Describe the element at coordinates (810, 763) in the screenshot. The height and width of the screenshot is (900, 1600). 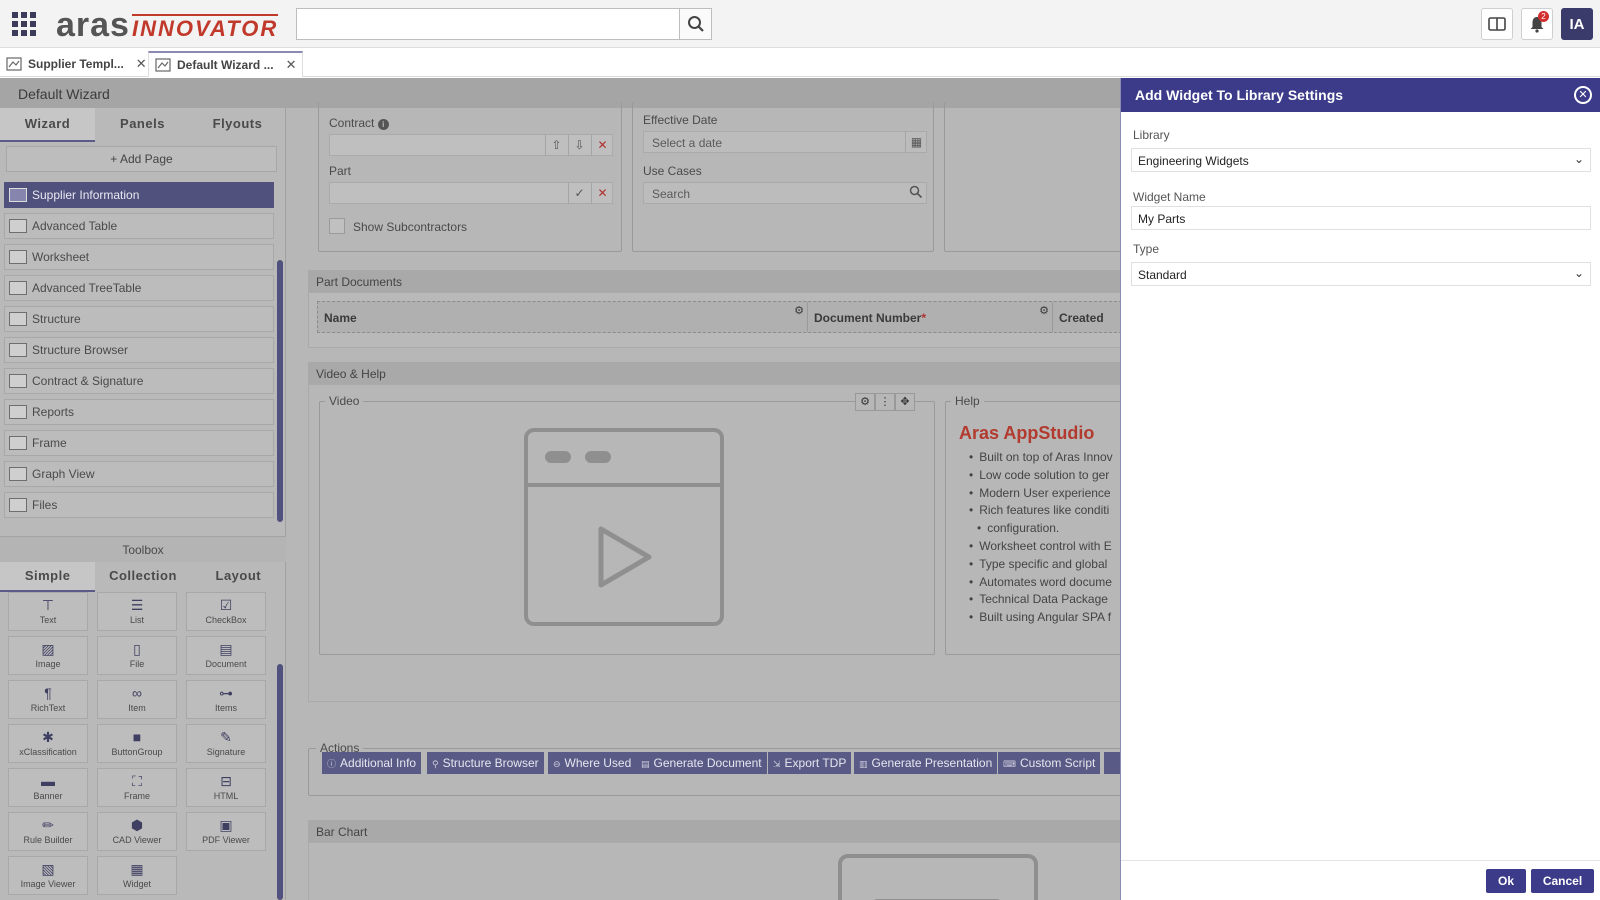
I see `export-tdp-button: ⇲ Export TDP` at that location.